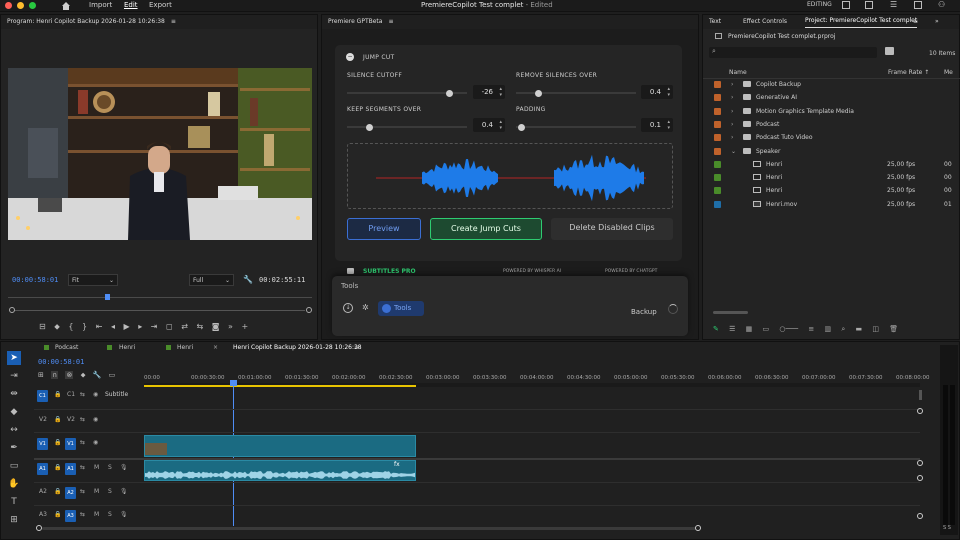  Describe the element at coordinates (732, 329) in the screenshot. I see `list-view-icon: ☰` at that location.